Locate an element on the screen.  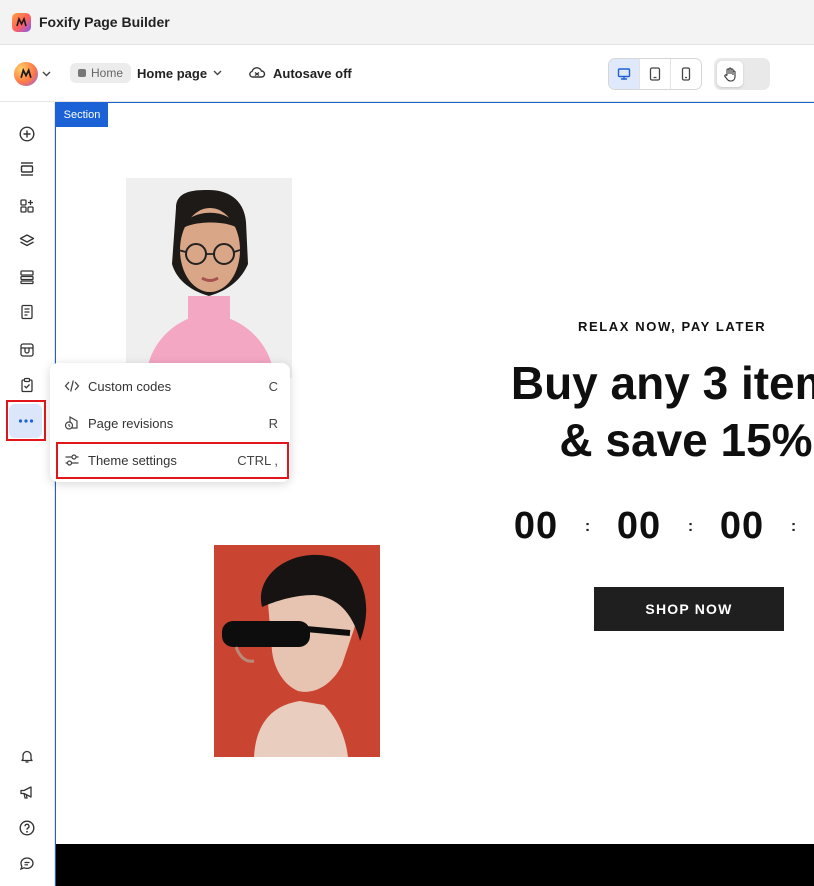
hand-tool-toggle is located at coordinates (742, 74).